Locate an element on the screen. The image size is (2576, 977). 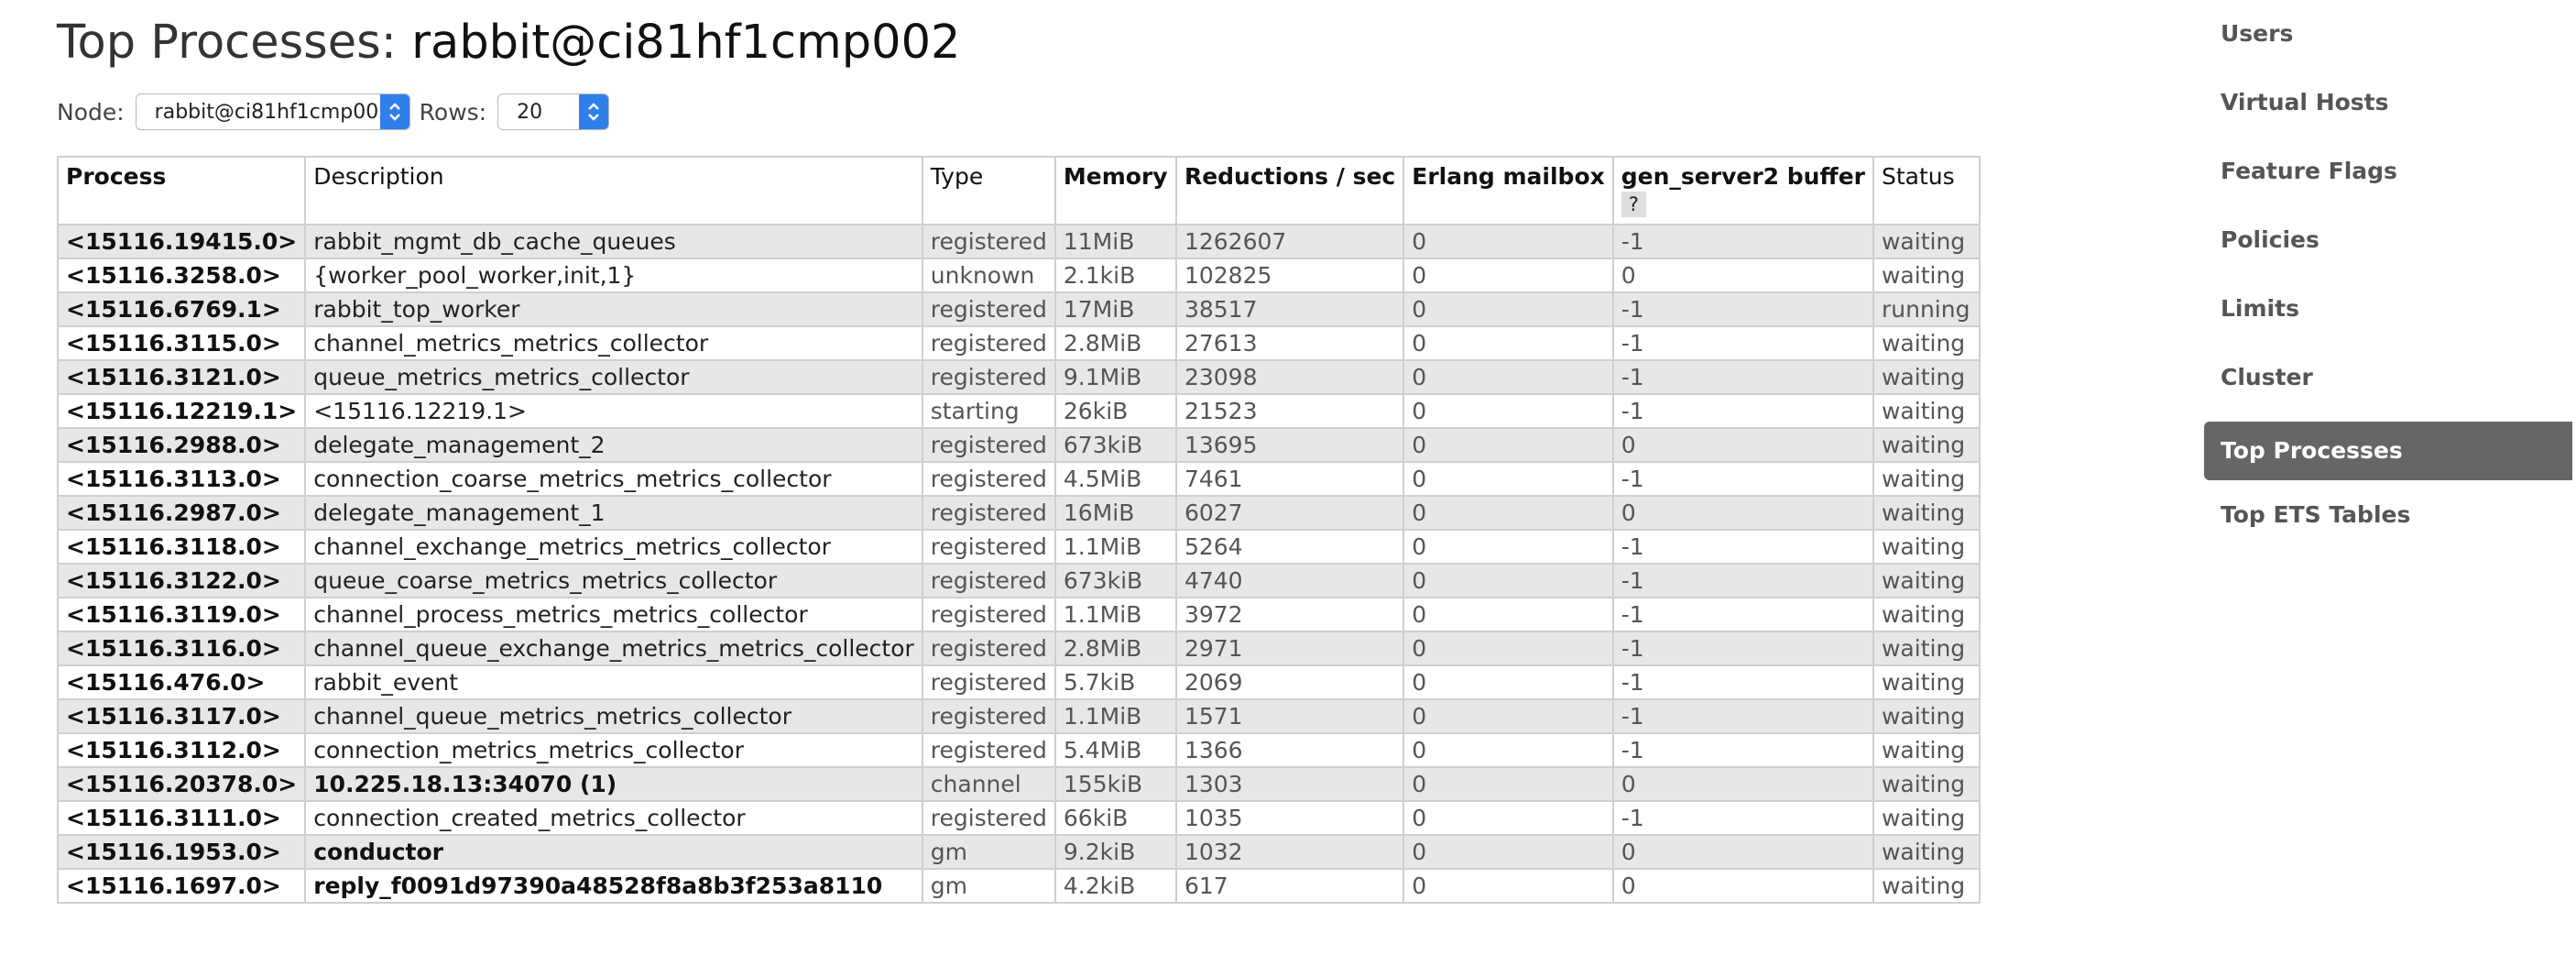
cell-reductions: 4740 is located at coordinates (1290, 580).